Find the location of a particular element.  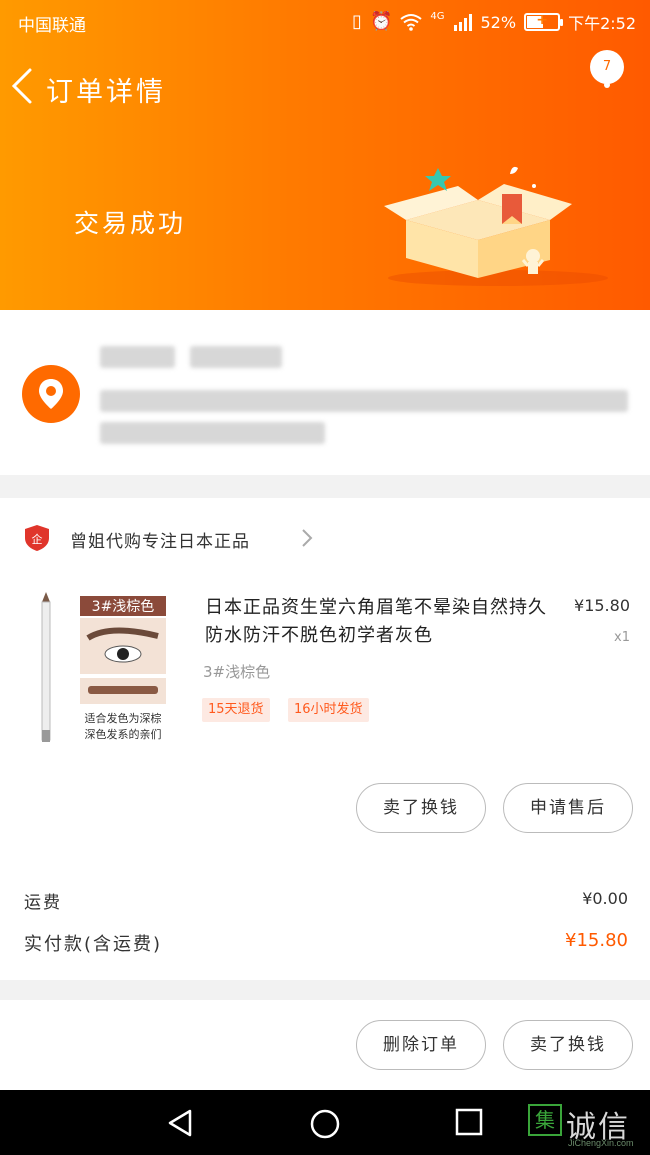

wifi-icon is located at coordinates (411, 22).